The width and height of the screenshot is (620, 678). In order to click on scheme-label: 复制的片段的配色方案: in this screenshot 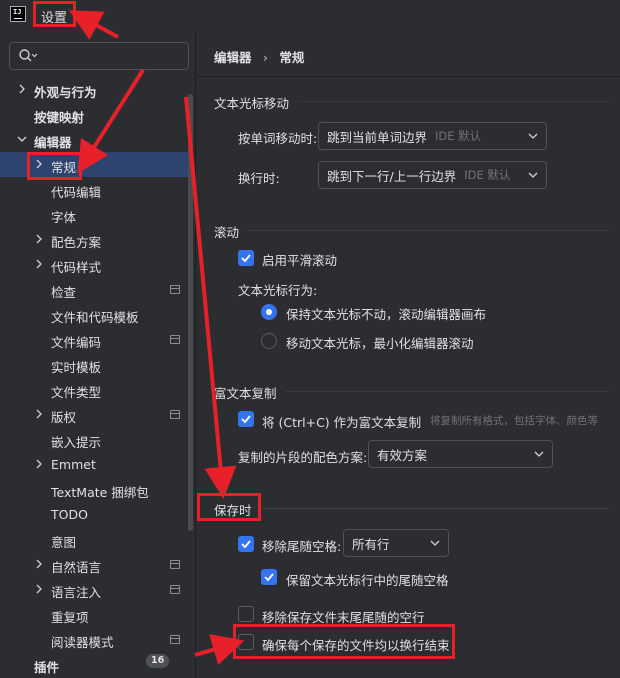, I will do `click(303, 457)`.